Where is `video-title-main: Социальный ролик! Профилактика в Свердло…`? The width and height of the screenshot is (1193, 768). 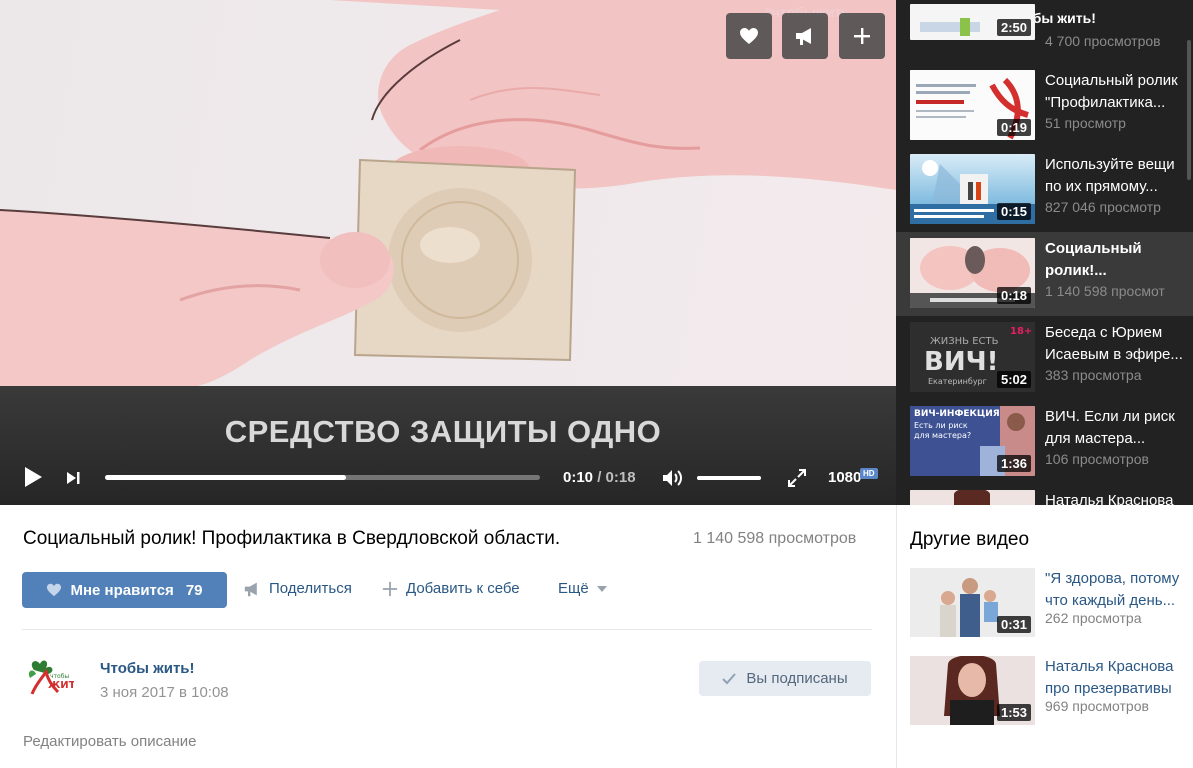
video-title-main: Социальный ролик! Профилактика в Свердло… is located at coordinates (292, 538).